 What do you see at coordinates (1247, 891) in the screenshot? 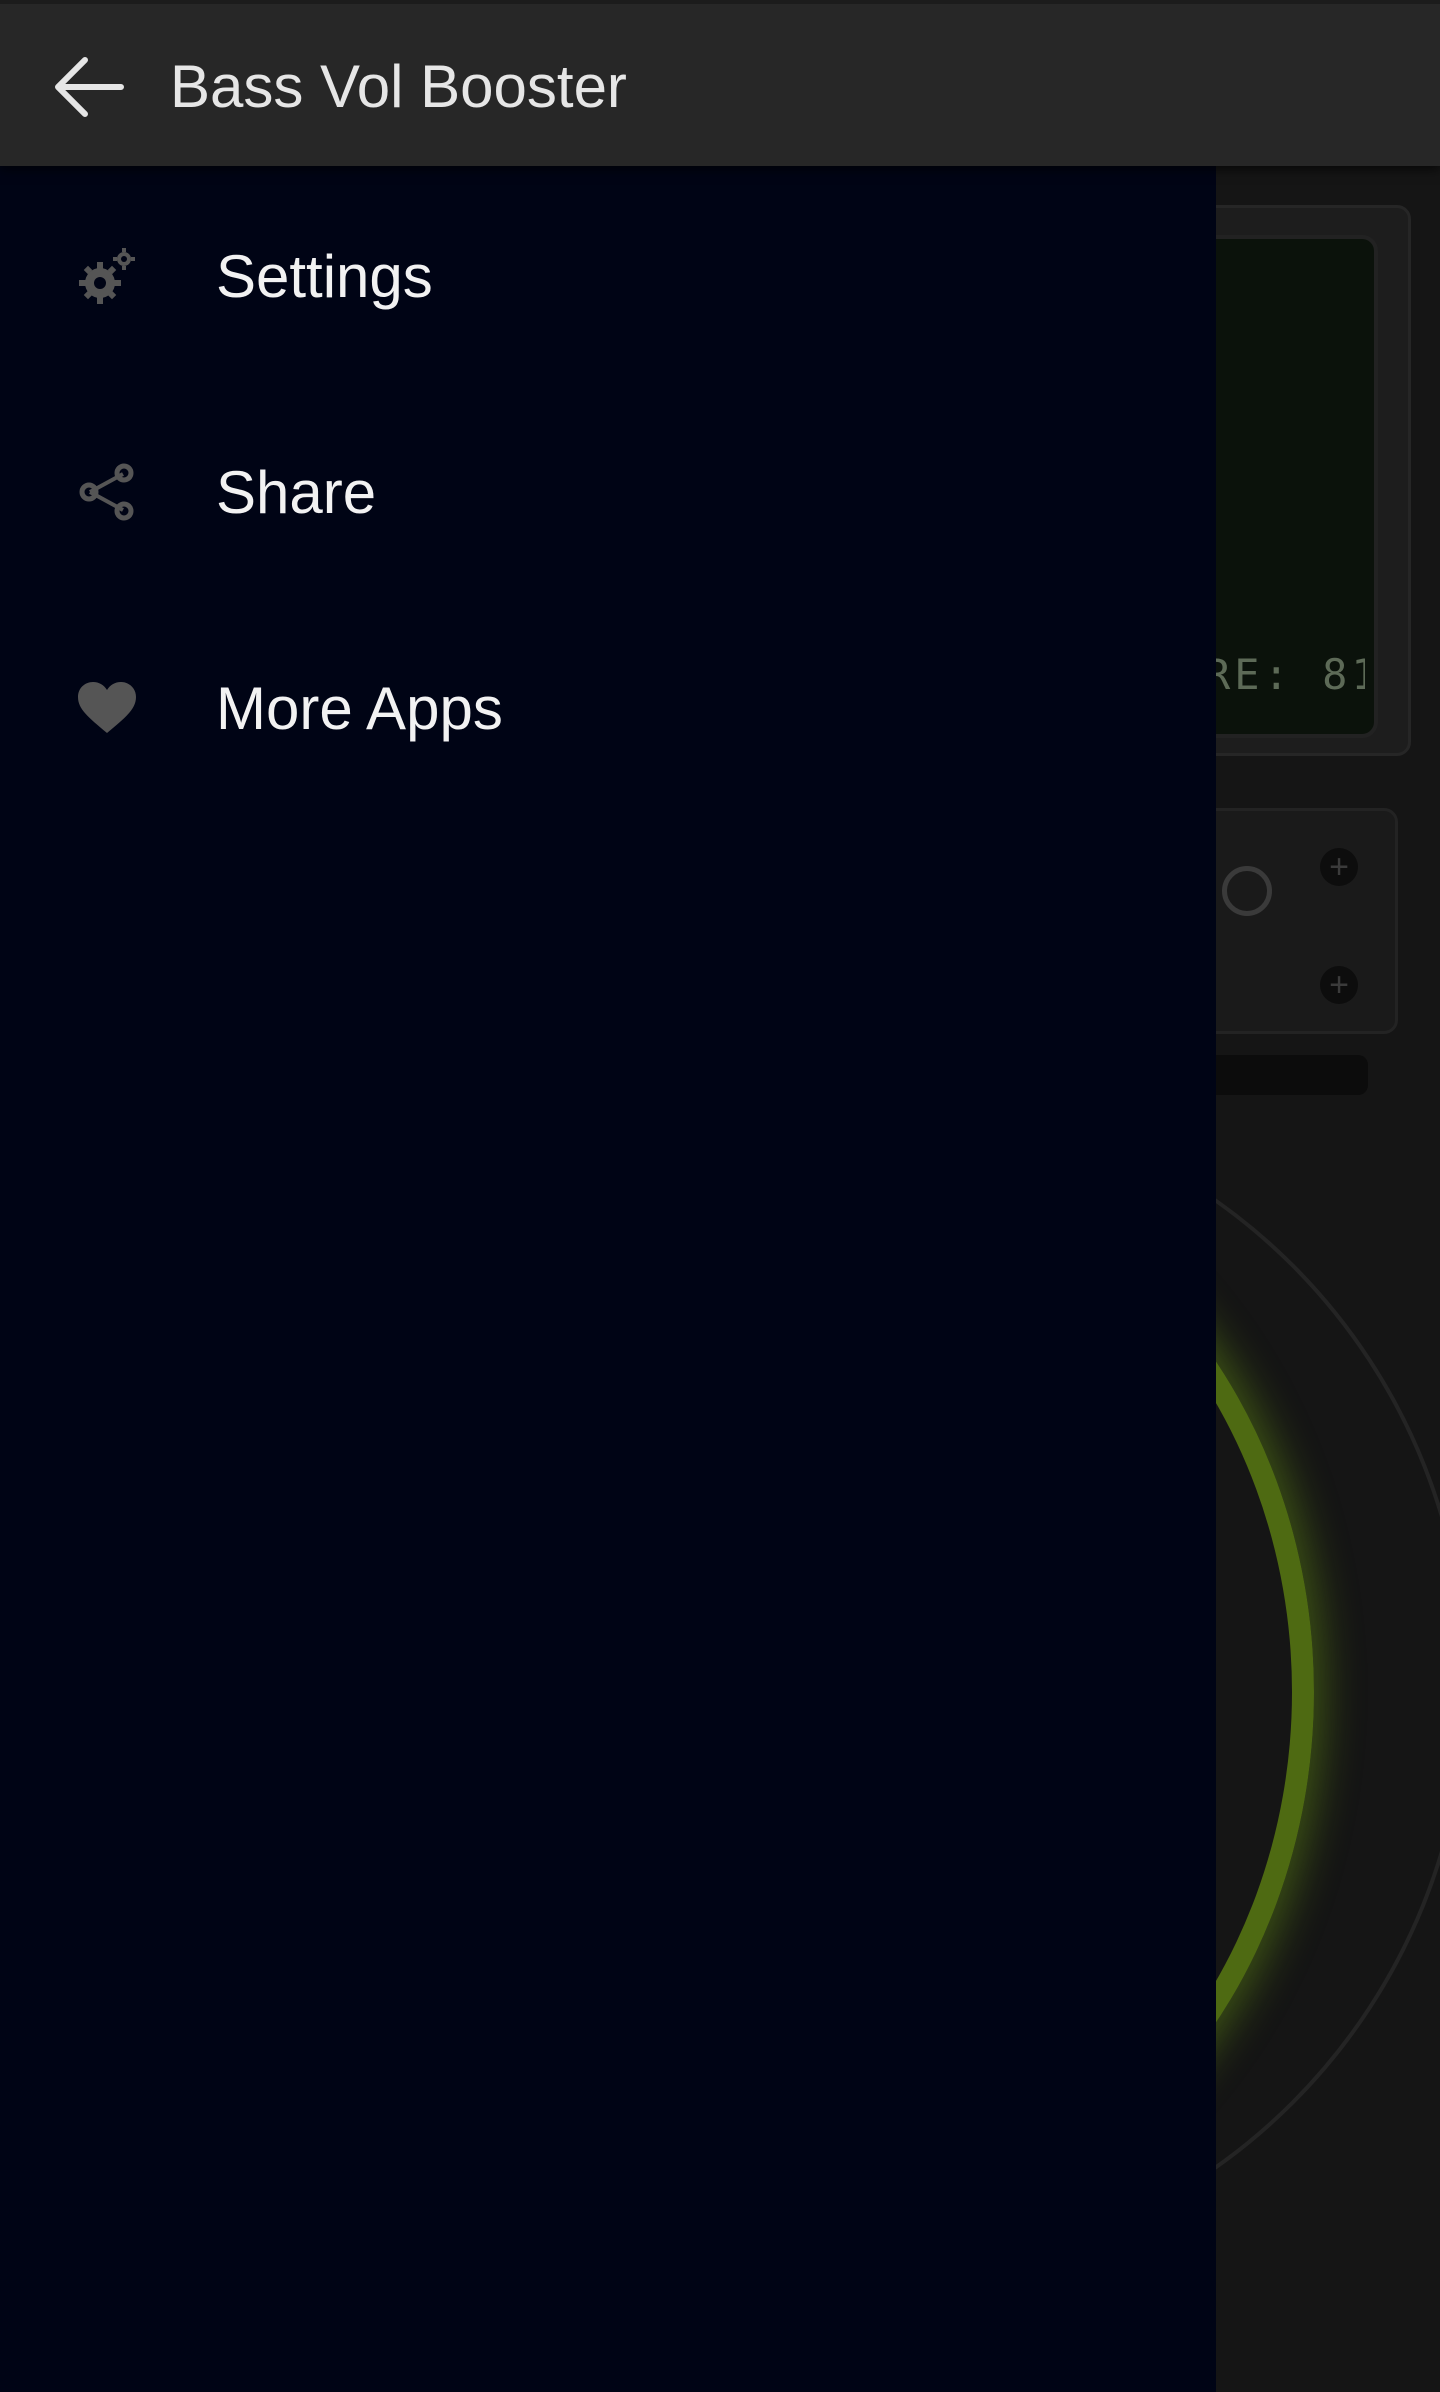
I see `toggle-ring` at bounding box center [1247, 891].